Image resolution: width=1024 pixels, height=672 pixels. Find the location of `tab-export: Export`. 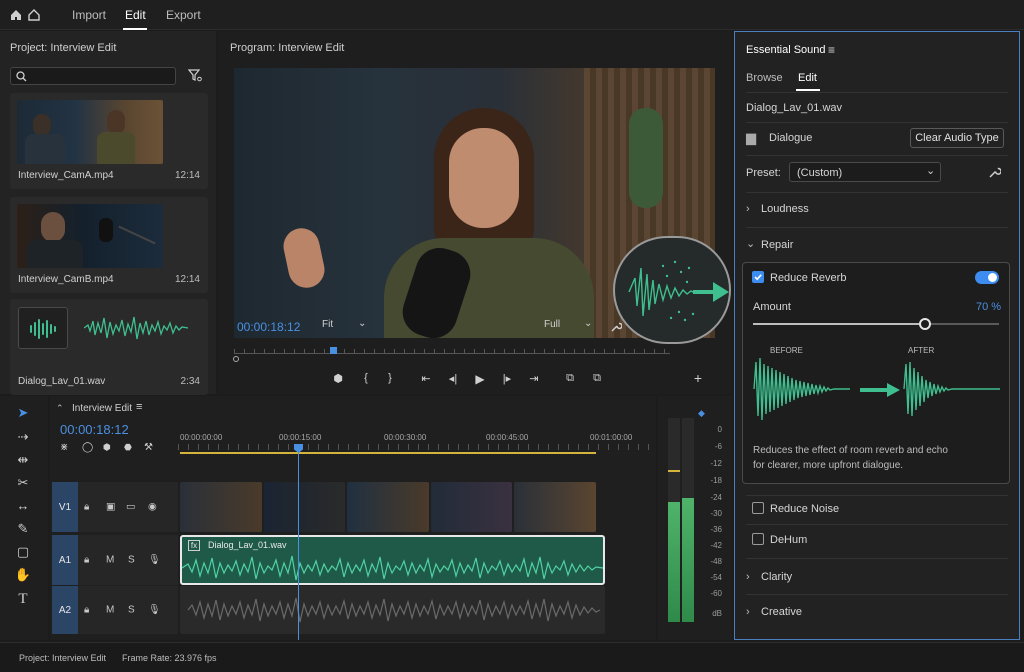

tab-export: Export is located at coordinates (183, 15).